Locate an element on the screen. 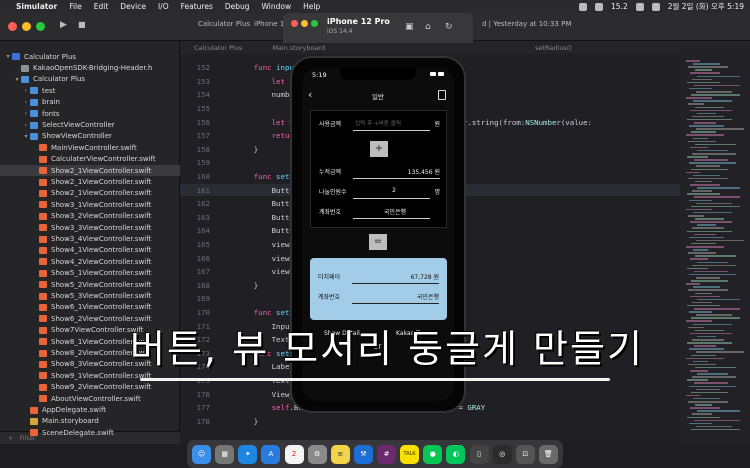 The width and height of the screenshot is (750, 468). amount-input: 입력 후 +버튼 클릭 is located at coordinates (378, 123).